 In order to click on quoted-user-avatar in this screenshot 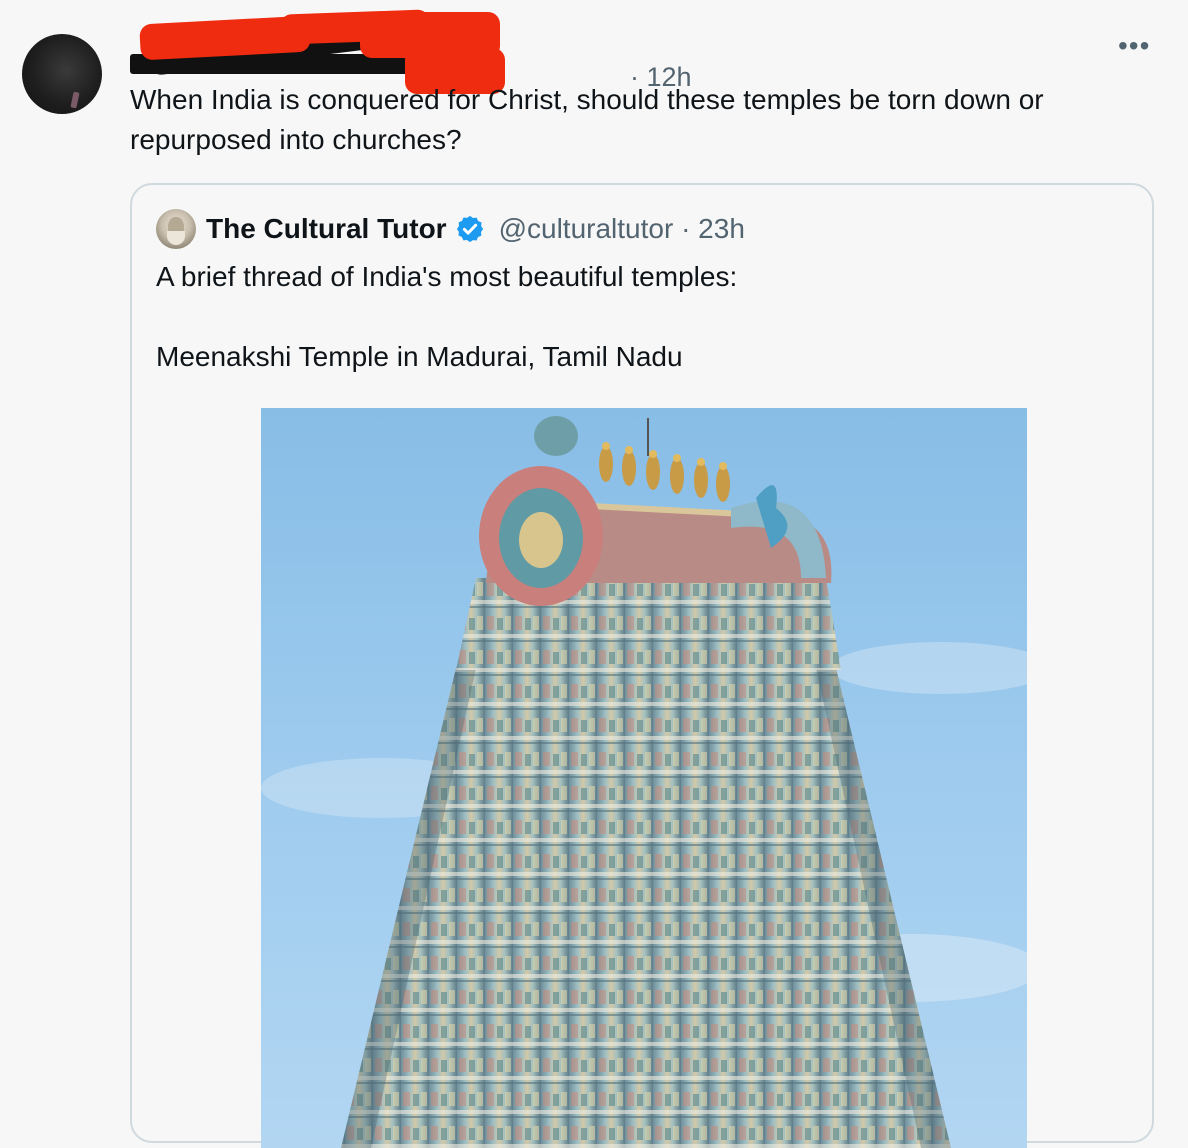, I will do `click(176, 229)`.